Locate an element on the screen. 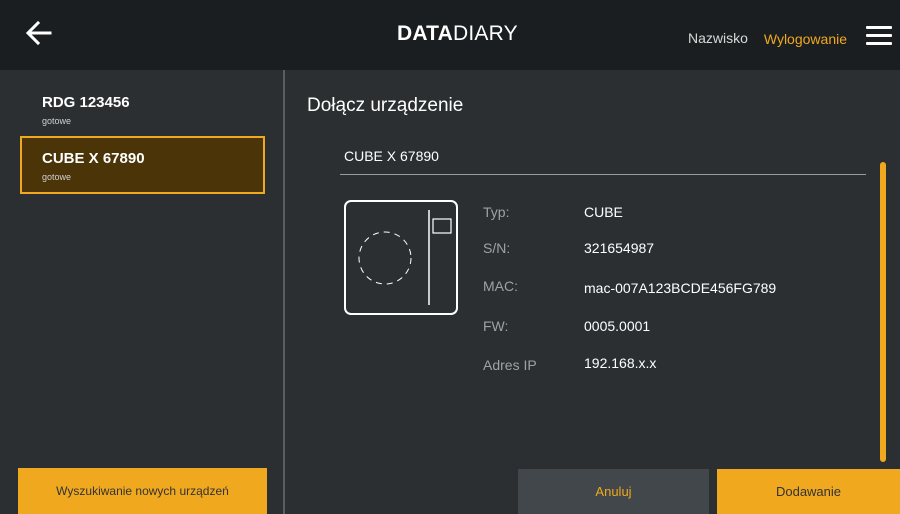  type-value: CUBE is located at coordinates (603, 212).